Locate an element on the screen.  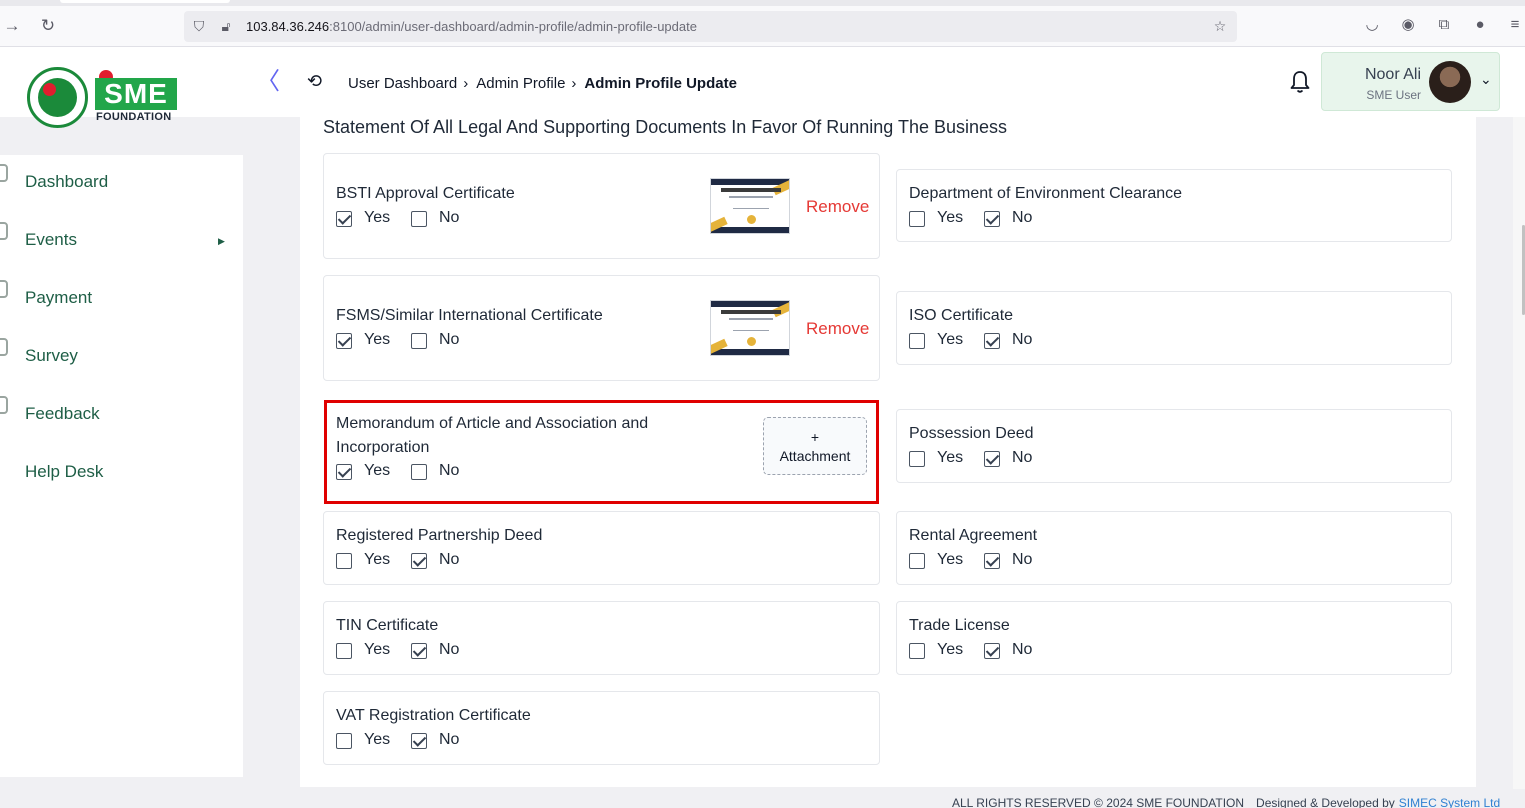
user-role: SME User is located at coordinates (1393, 95).